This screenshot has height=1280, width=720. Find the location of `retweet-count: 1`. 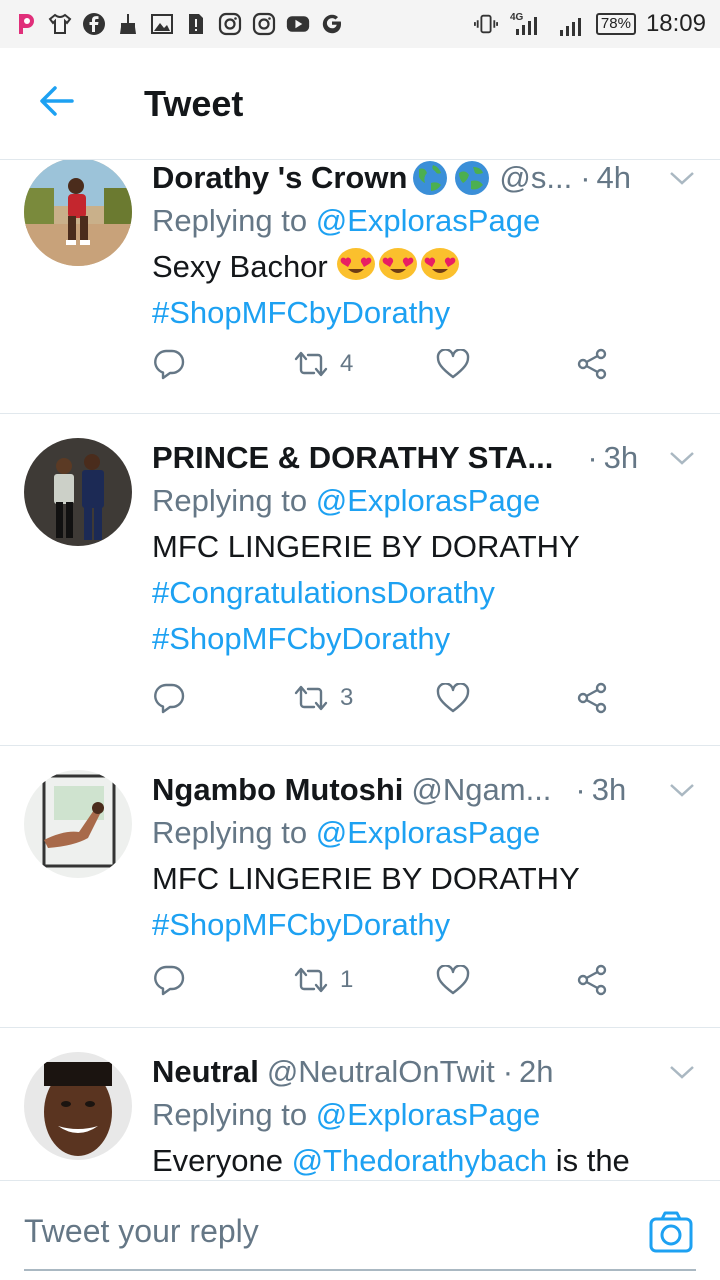

retweet-count: 1 is located at coordinates (347, 979).